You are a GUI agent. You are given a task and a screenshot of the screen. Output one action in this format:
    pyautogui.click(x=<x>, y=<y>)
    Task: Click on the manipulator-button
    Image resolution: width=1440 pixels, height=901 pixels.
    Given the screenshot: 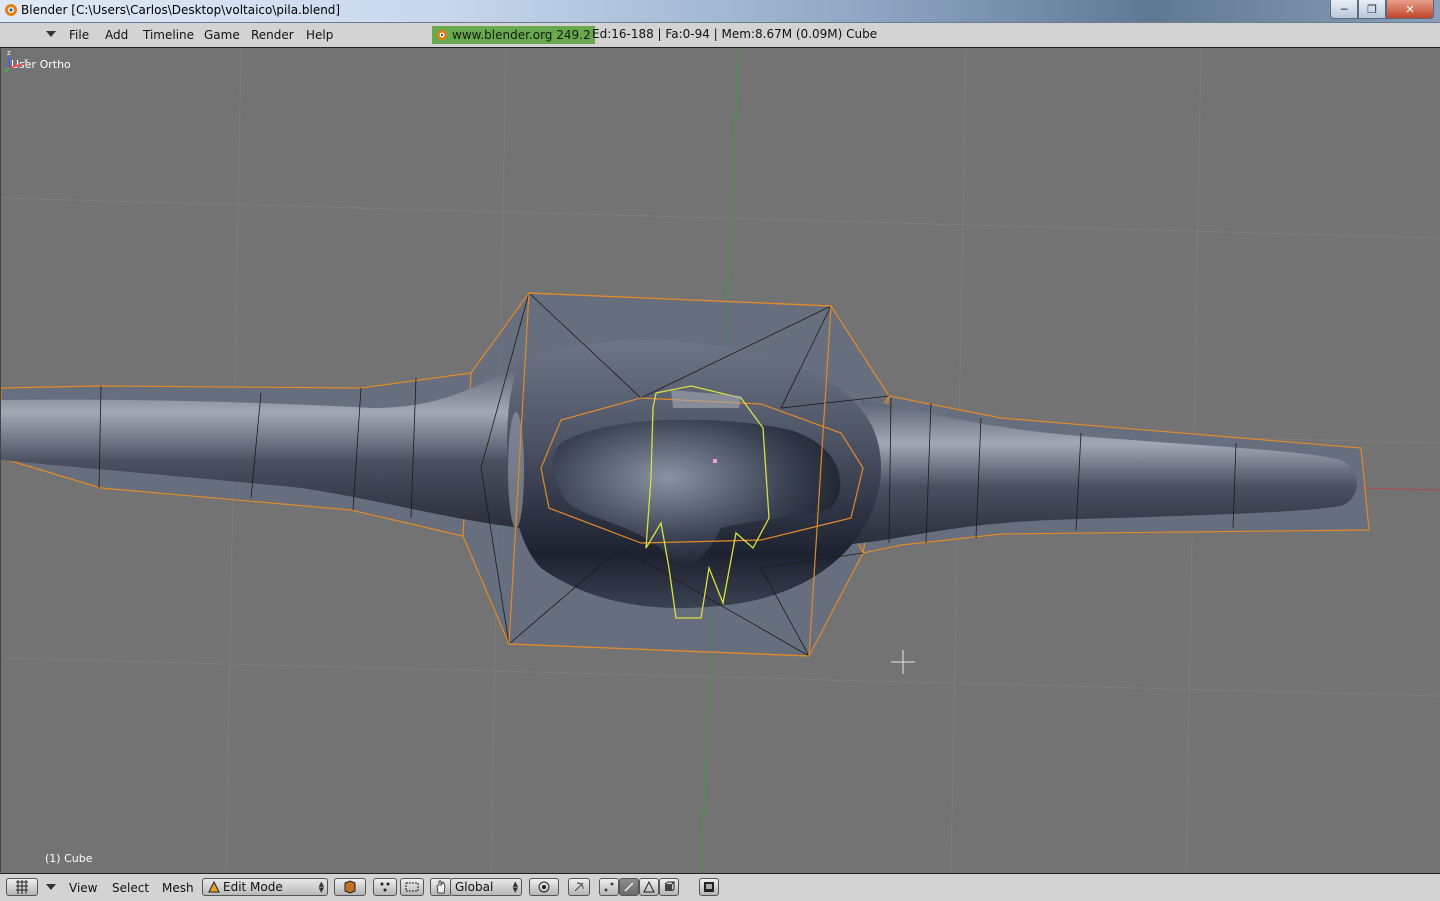 What is the action you would take?
    pyautogui.click(x=412, y=887)
    